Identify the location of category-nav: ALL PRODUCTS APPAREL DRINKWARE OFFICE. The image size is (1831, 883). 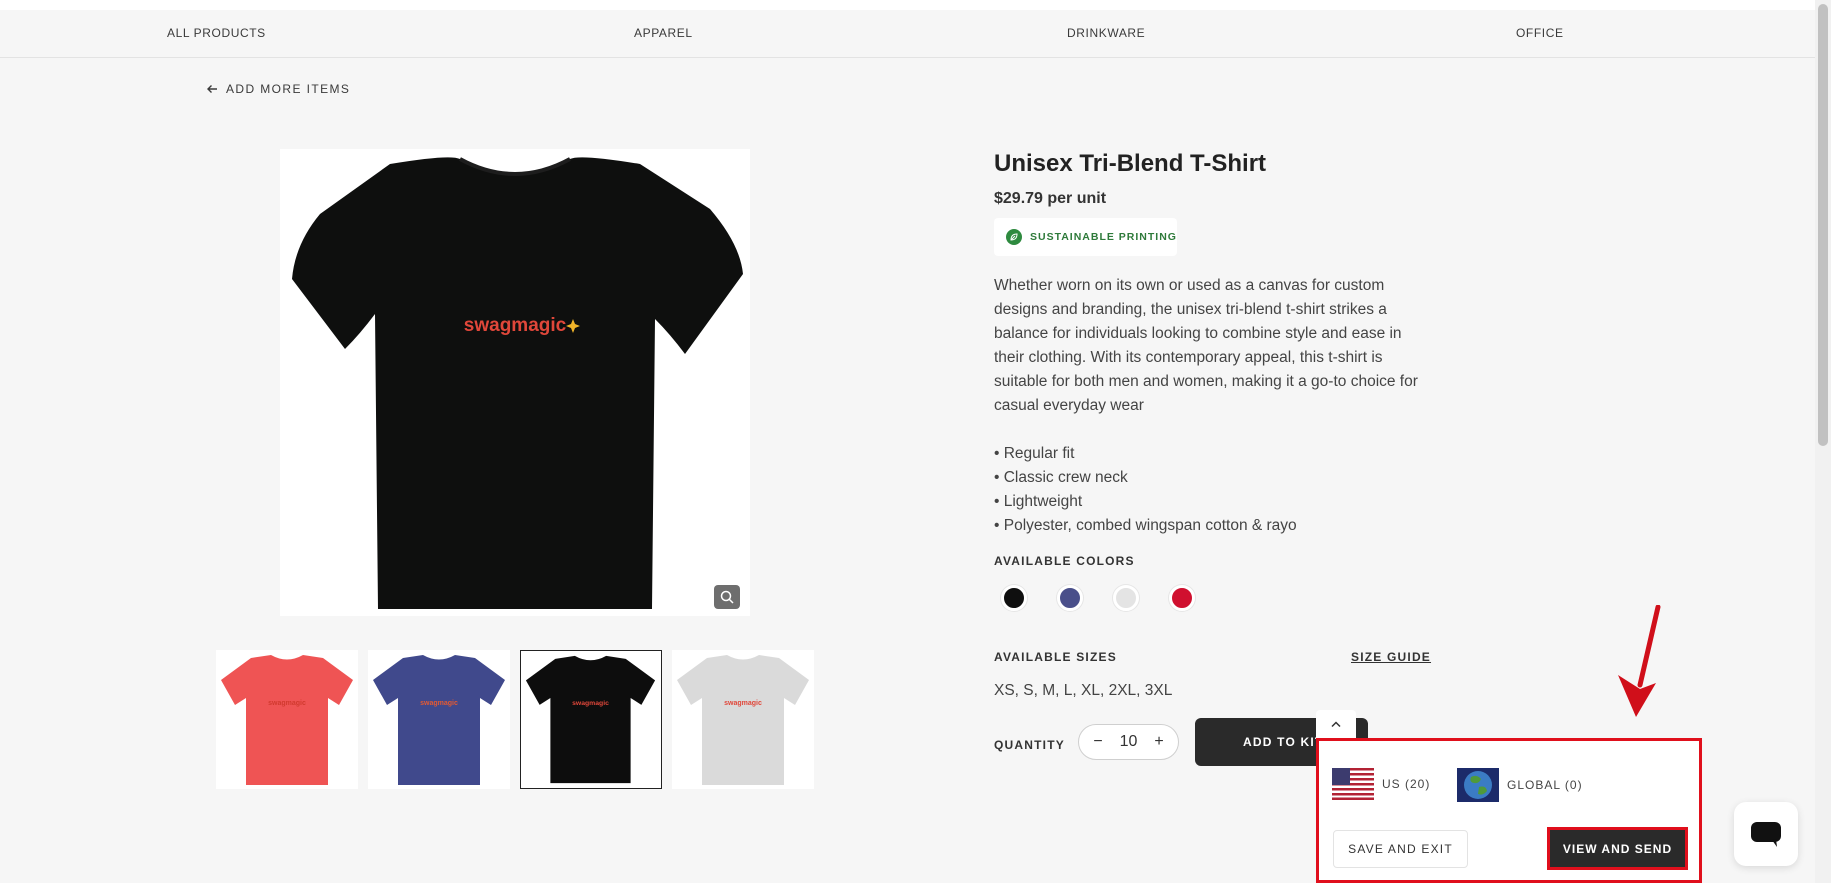
(907, 34).